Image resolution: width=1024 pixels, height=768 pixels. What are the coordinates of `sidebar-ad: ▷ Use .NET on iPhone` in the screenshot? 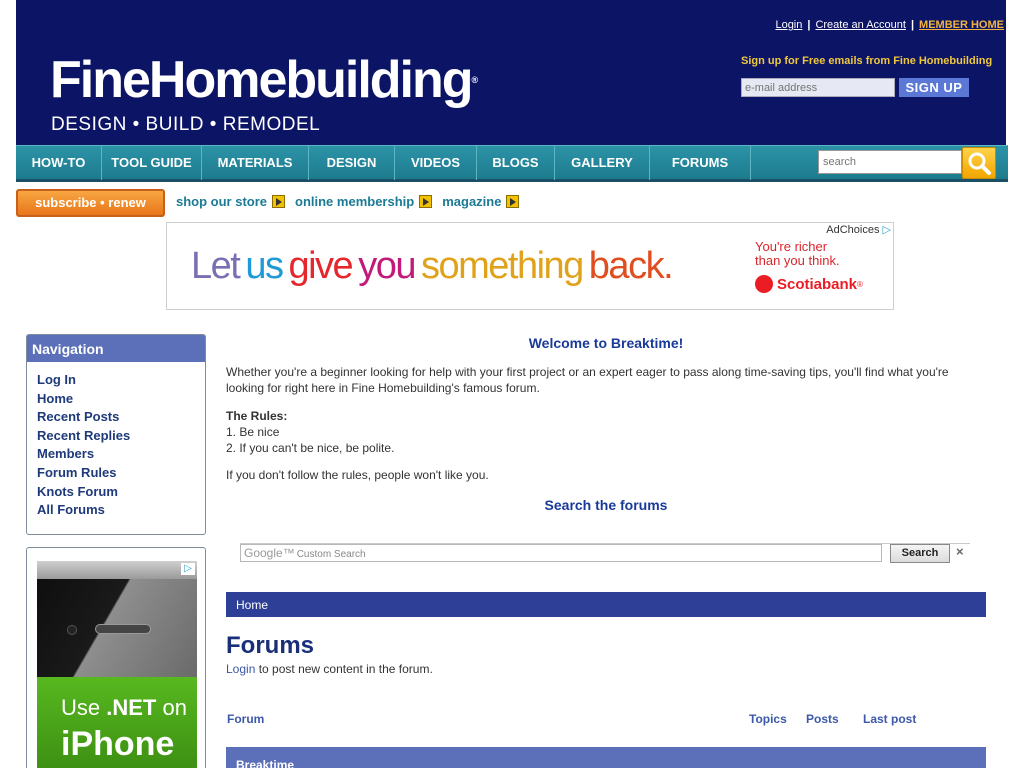 It's located at (116, 657).